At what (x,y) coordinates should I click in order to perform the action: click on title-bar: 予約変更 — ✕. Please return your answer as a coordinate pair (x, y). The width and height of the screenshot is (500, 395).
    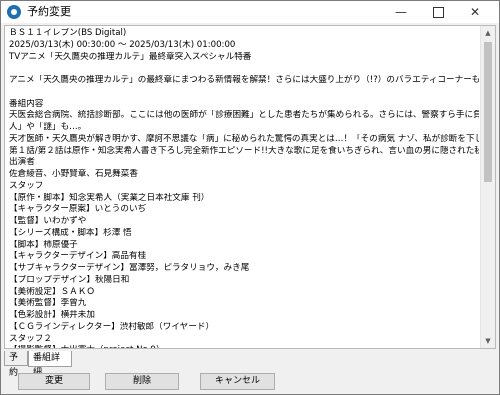
    Looking at the image, I should click on (250, 12).